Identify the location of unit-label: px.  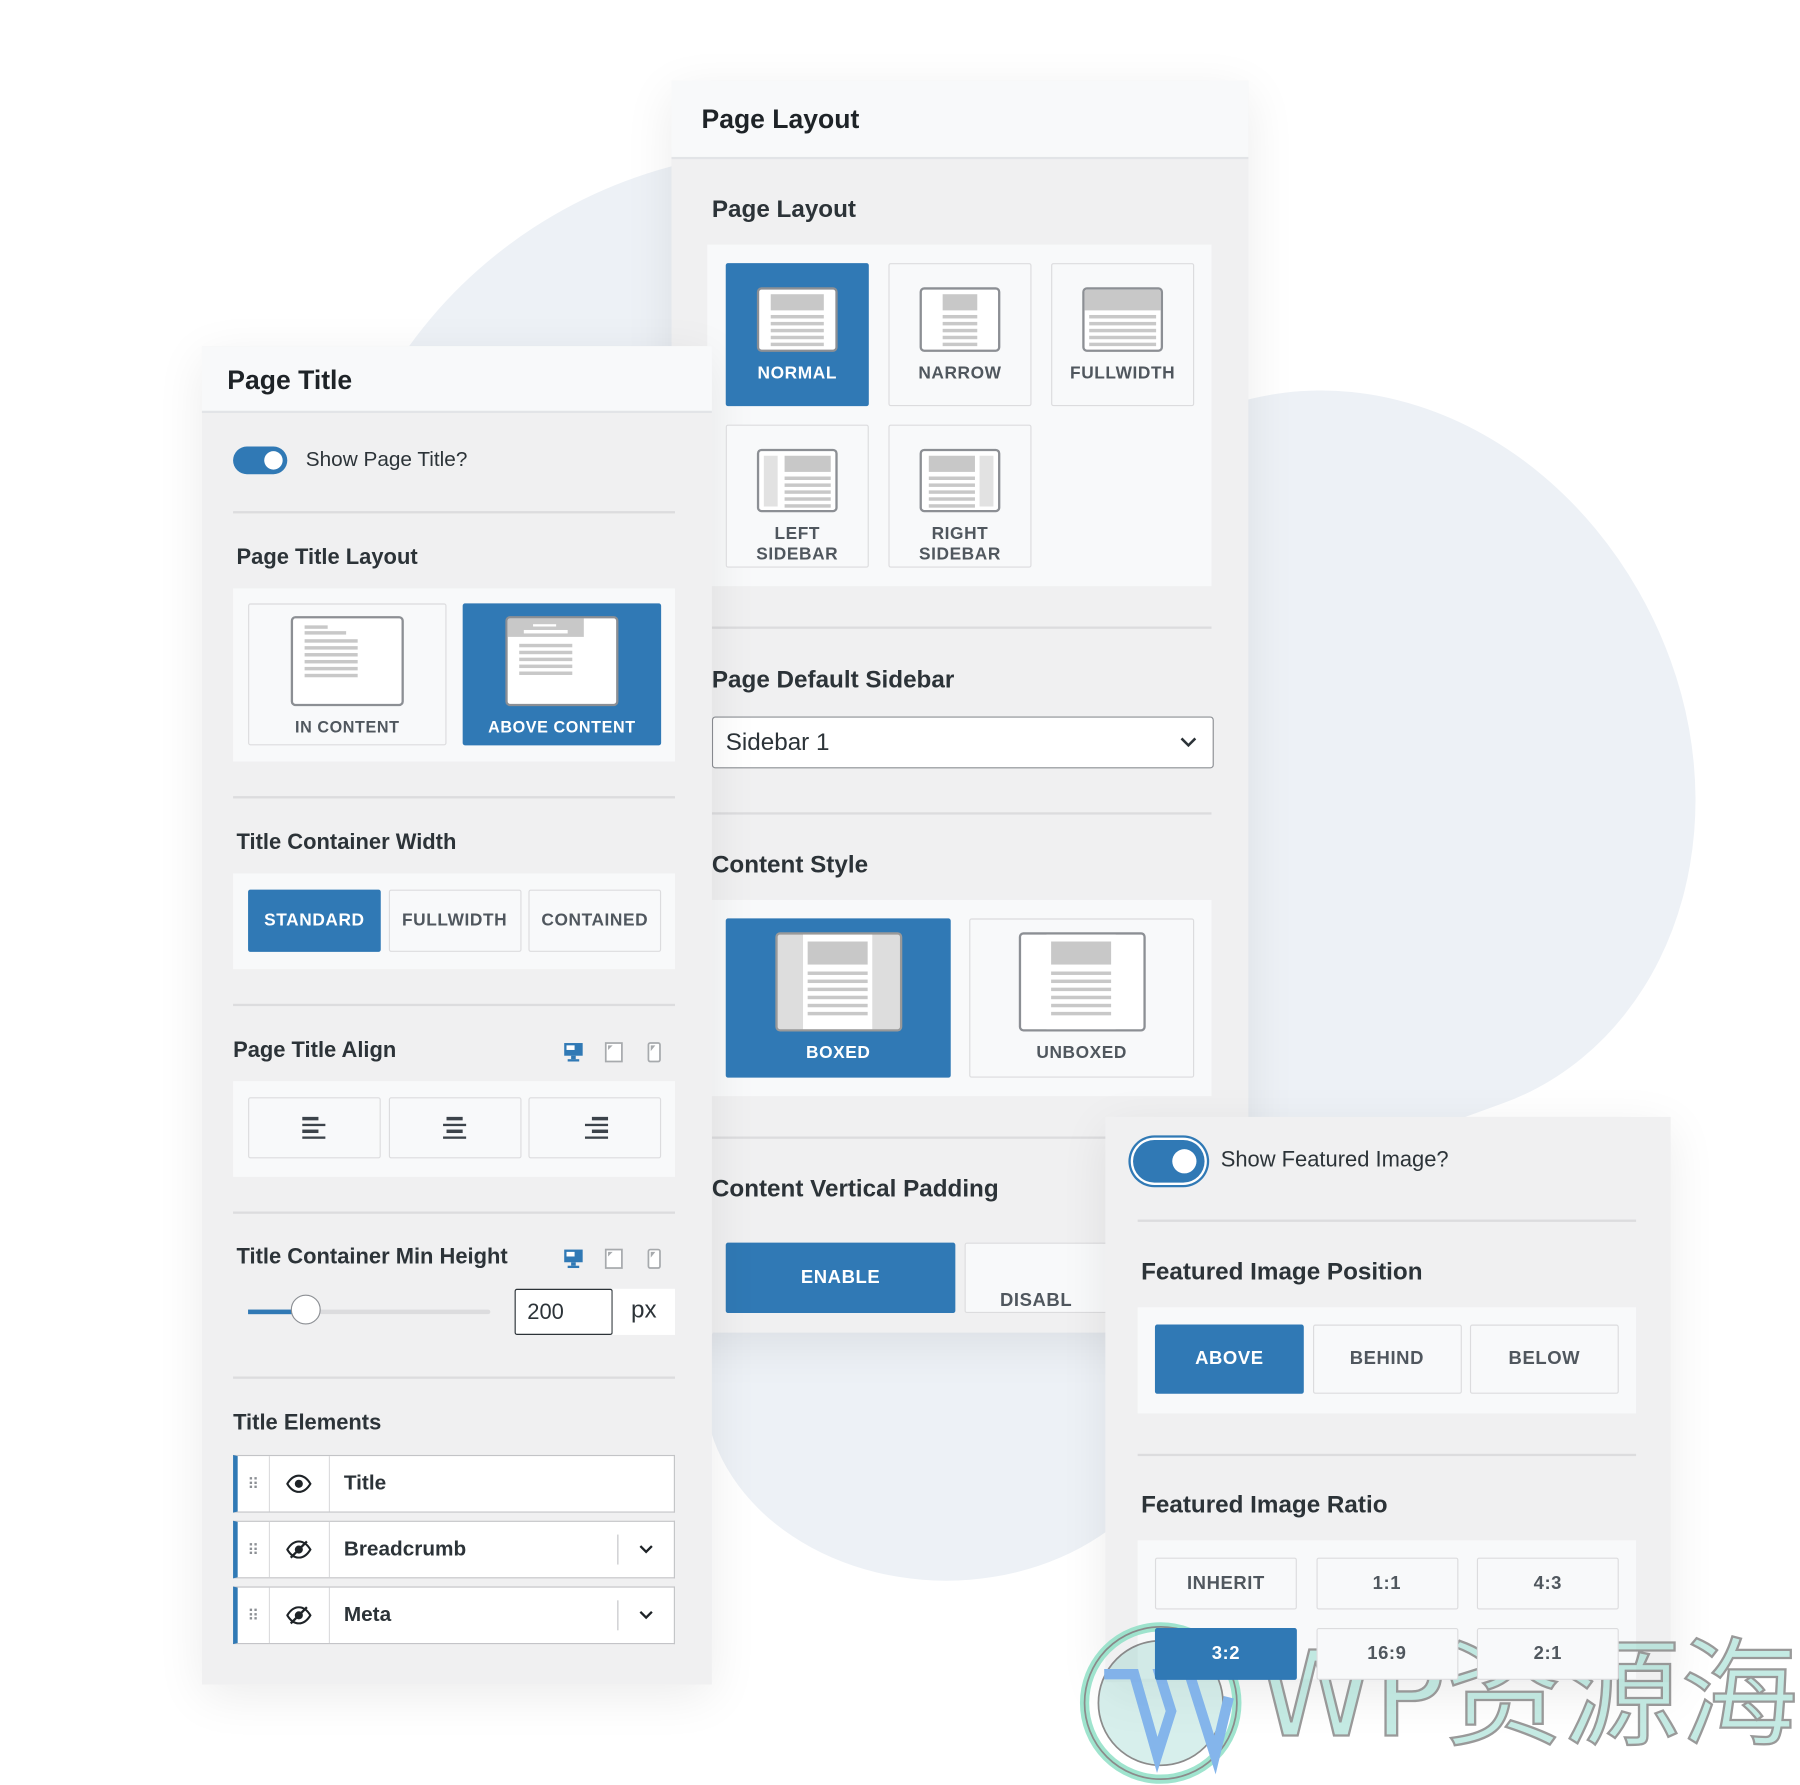
(643, 1311).